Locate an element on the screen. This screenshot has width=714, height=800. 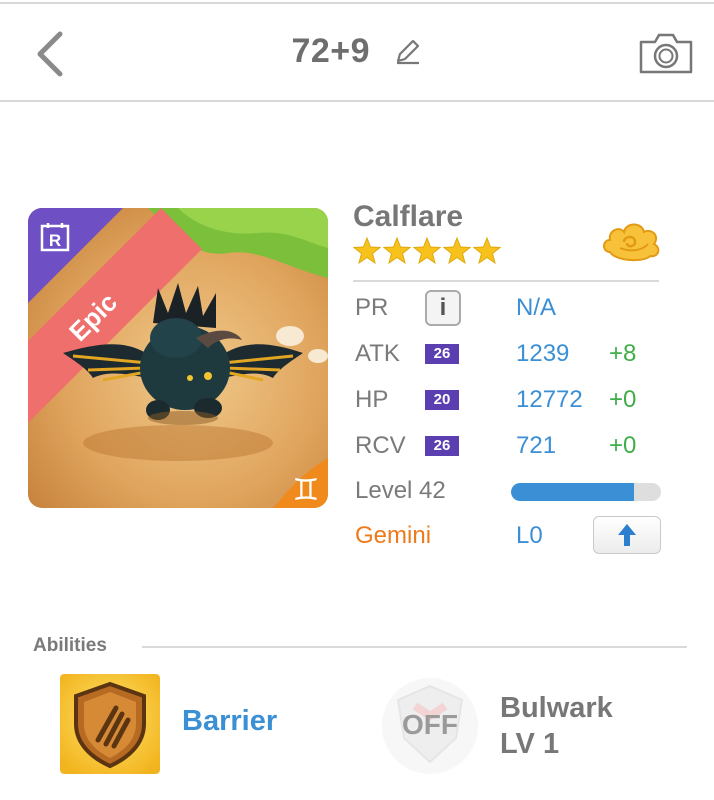
arrow-up-icon is located at coordinates (627, 535).